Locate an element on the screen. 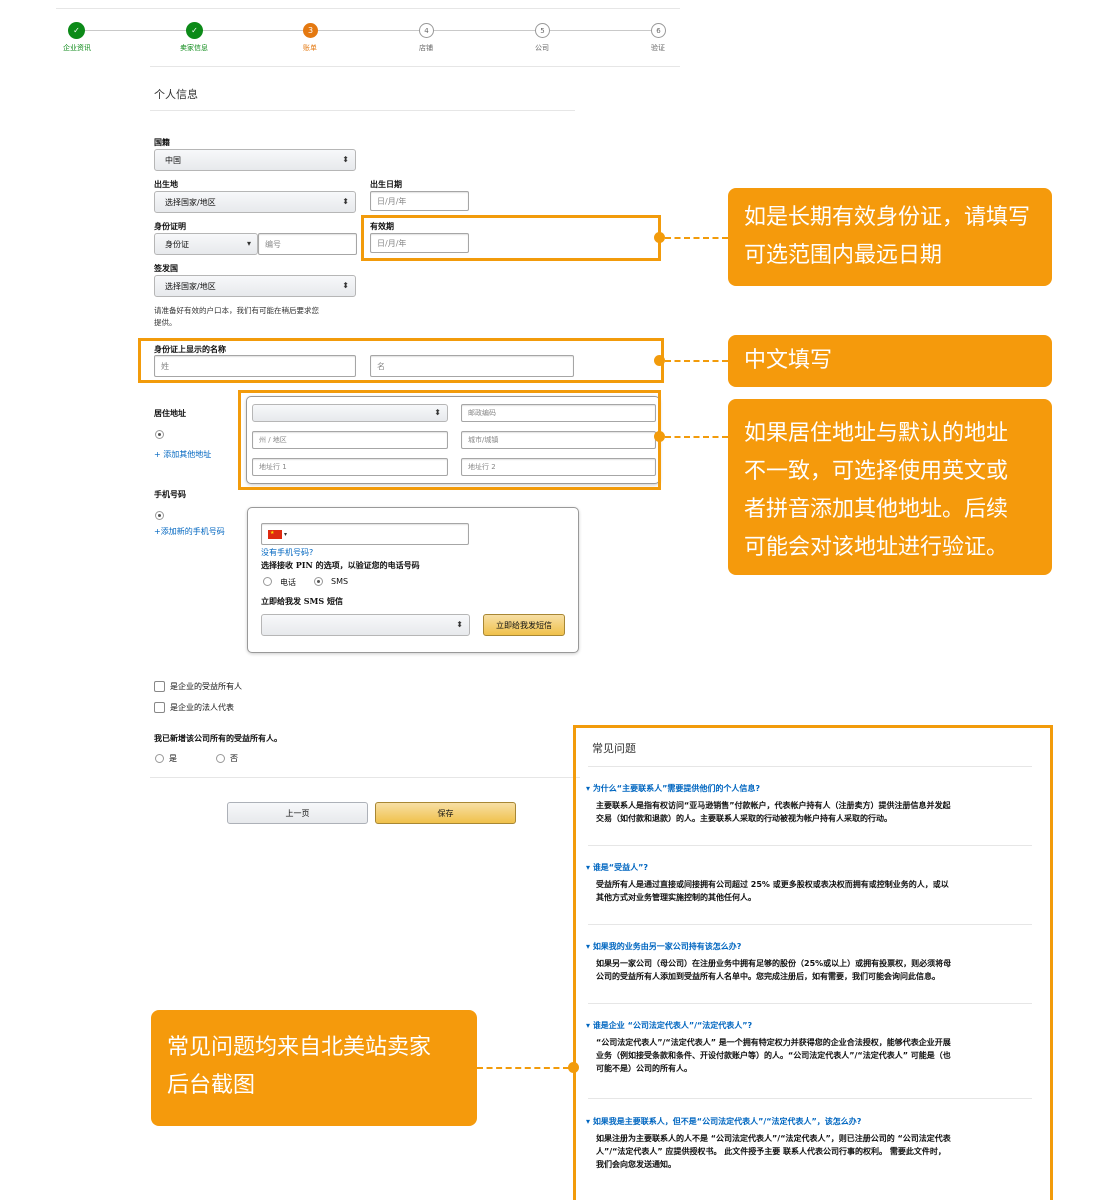  issuing-select: 选择国家/地区 ⬍ is located at coordinates (255, 286).